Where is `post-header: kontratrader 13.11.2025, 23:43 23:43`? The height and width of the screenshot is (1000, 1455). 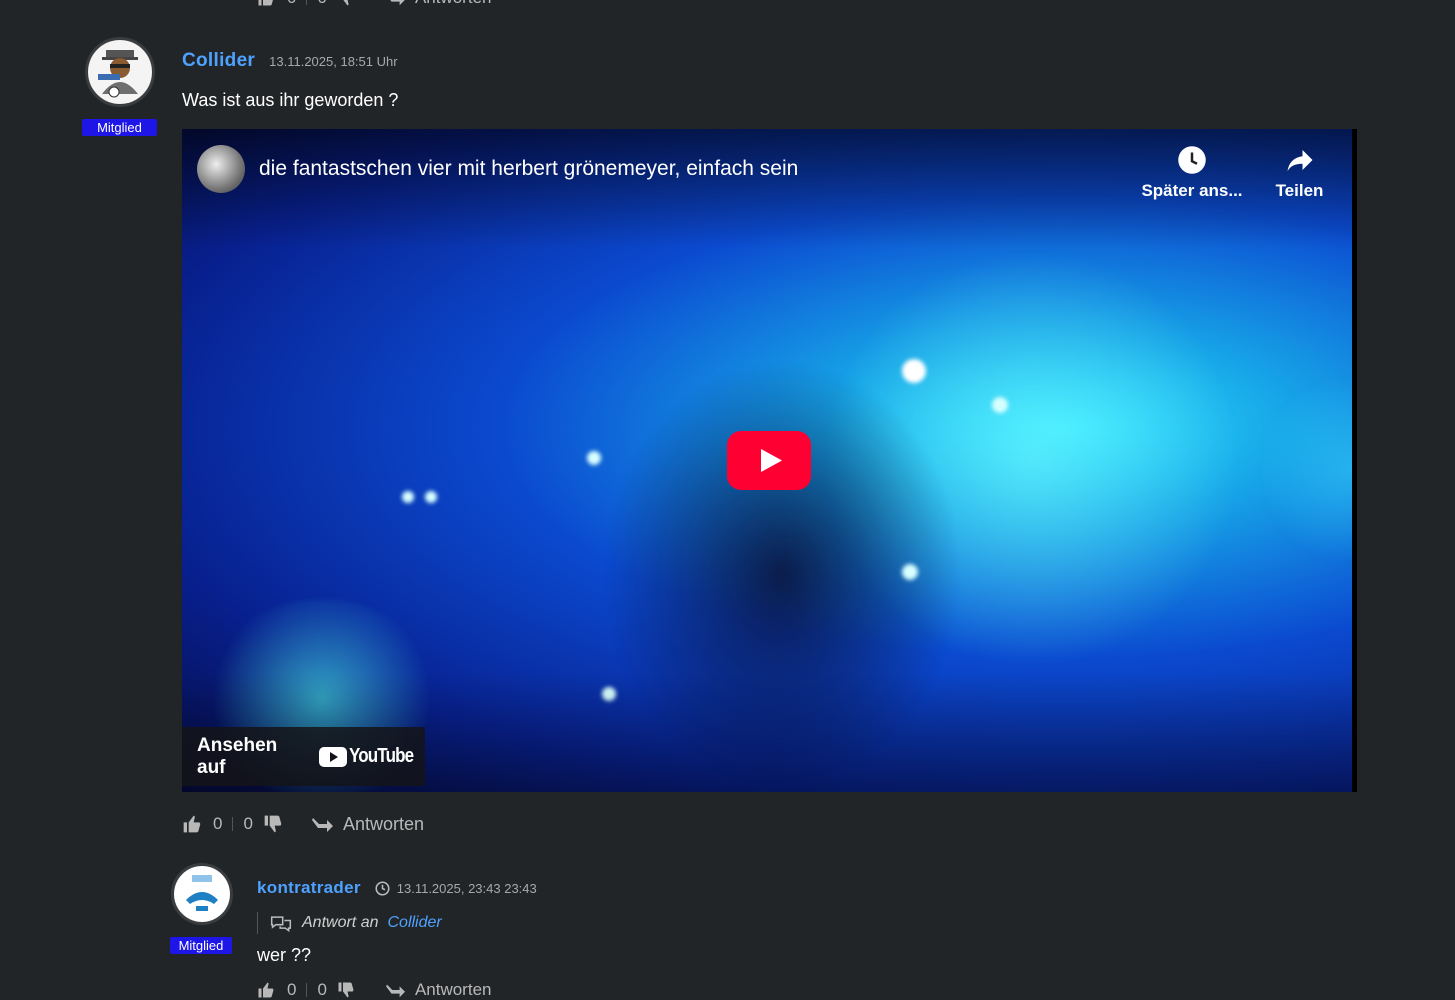 post-header: kontratrader 13.11.2025, 23:43 23:43 is located at coordinates (397, 888).